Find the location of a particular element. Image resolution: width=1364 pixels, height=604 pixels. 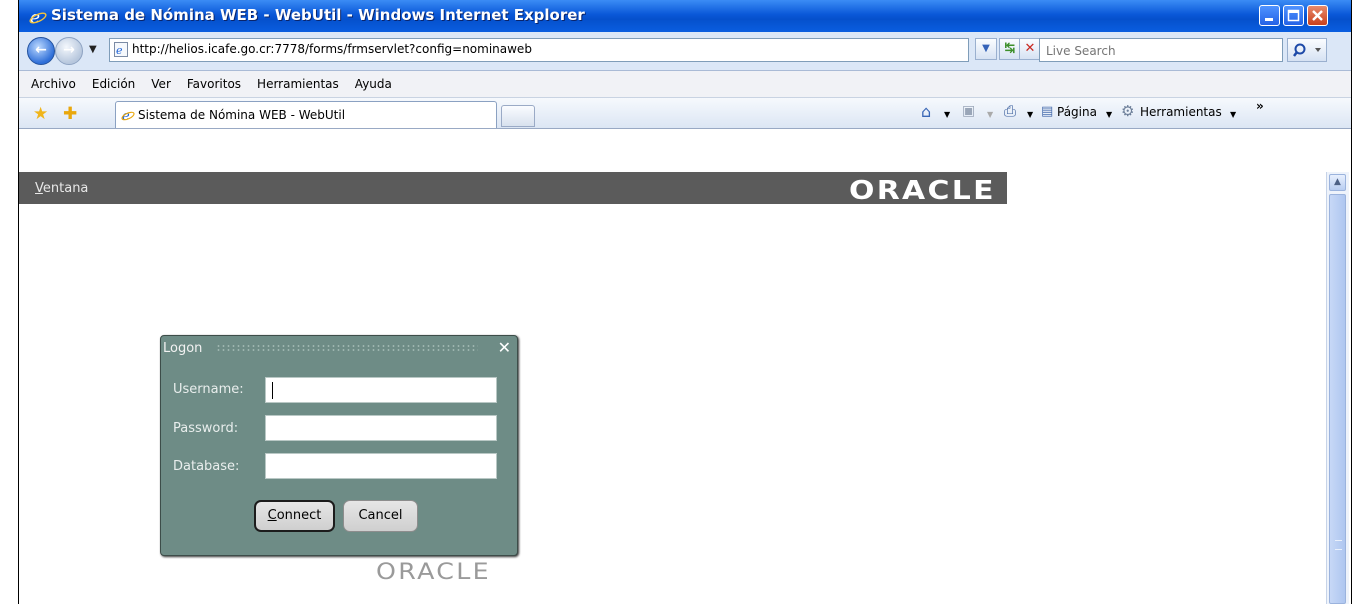

page-icon: e is located at coordinates (121, 49).